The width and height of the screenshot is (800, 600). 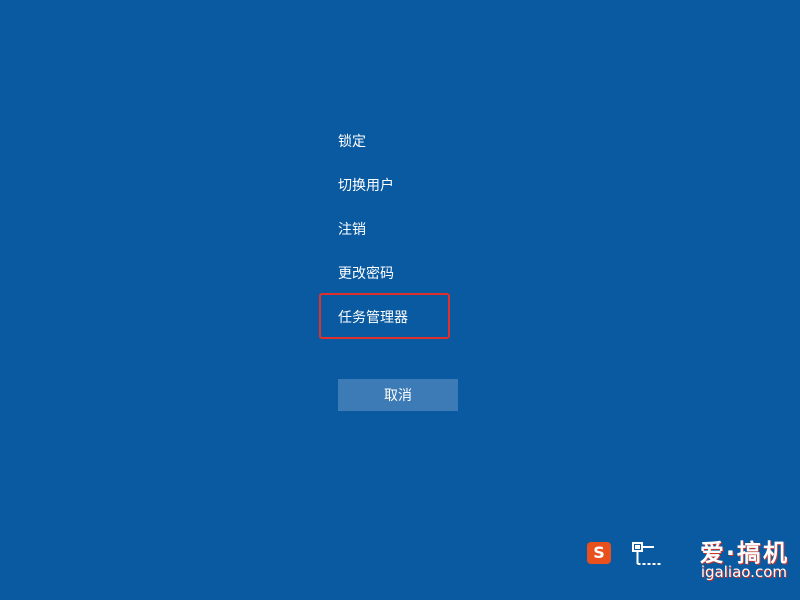 I want to click on watermark-logo: 爱·搞机, so click(x=744, y=553).